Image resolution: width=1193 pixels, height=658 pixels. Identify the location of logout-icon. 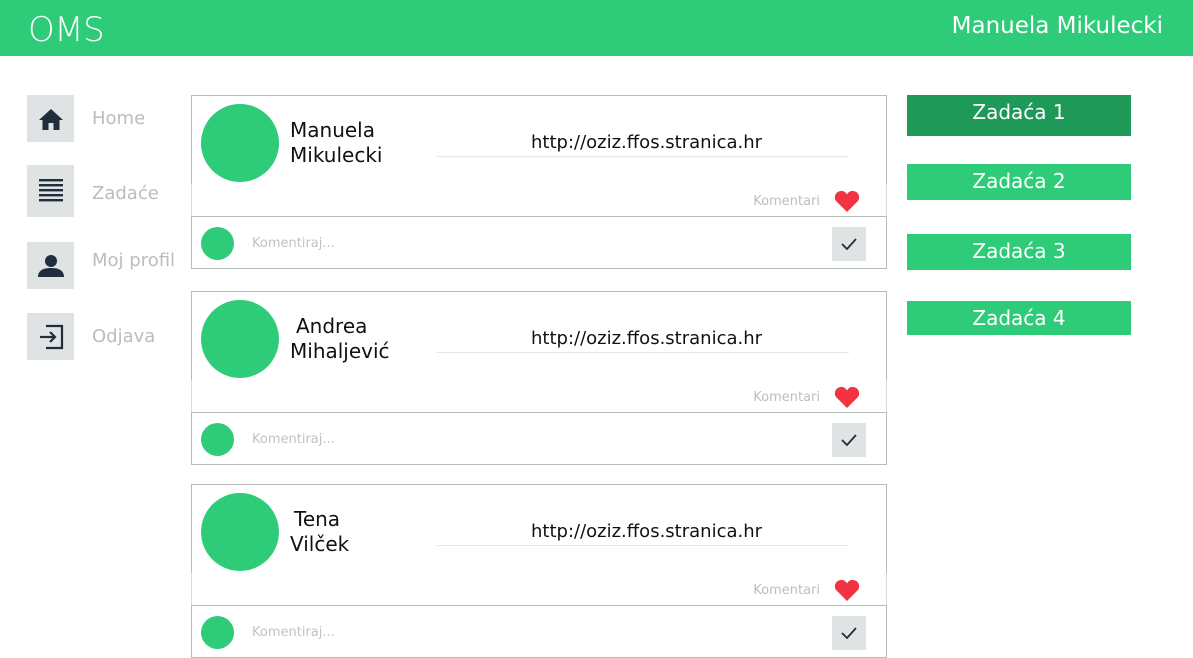
(50, 336).